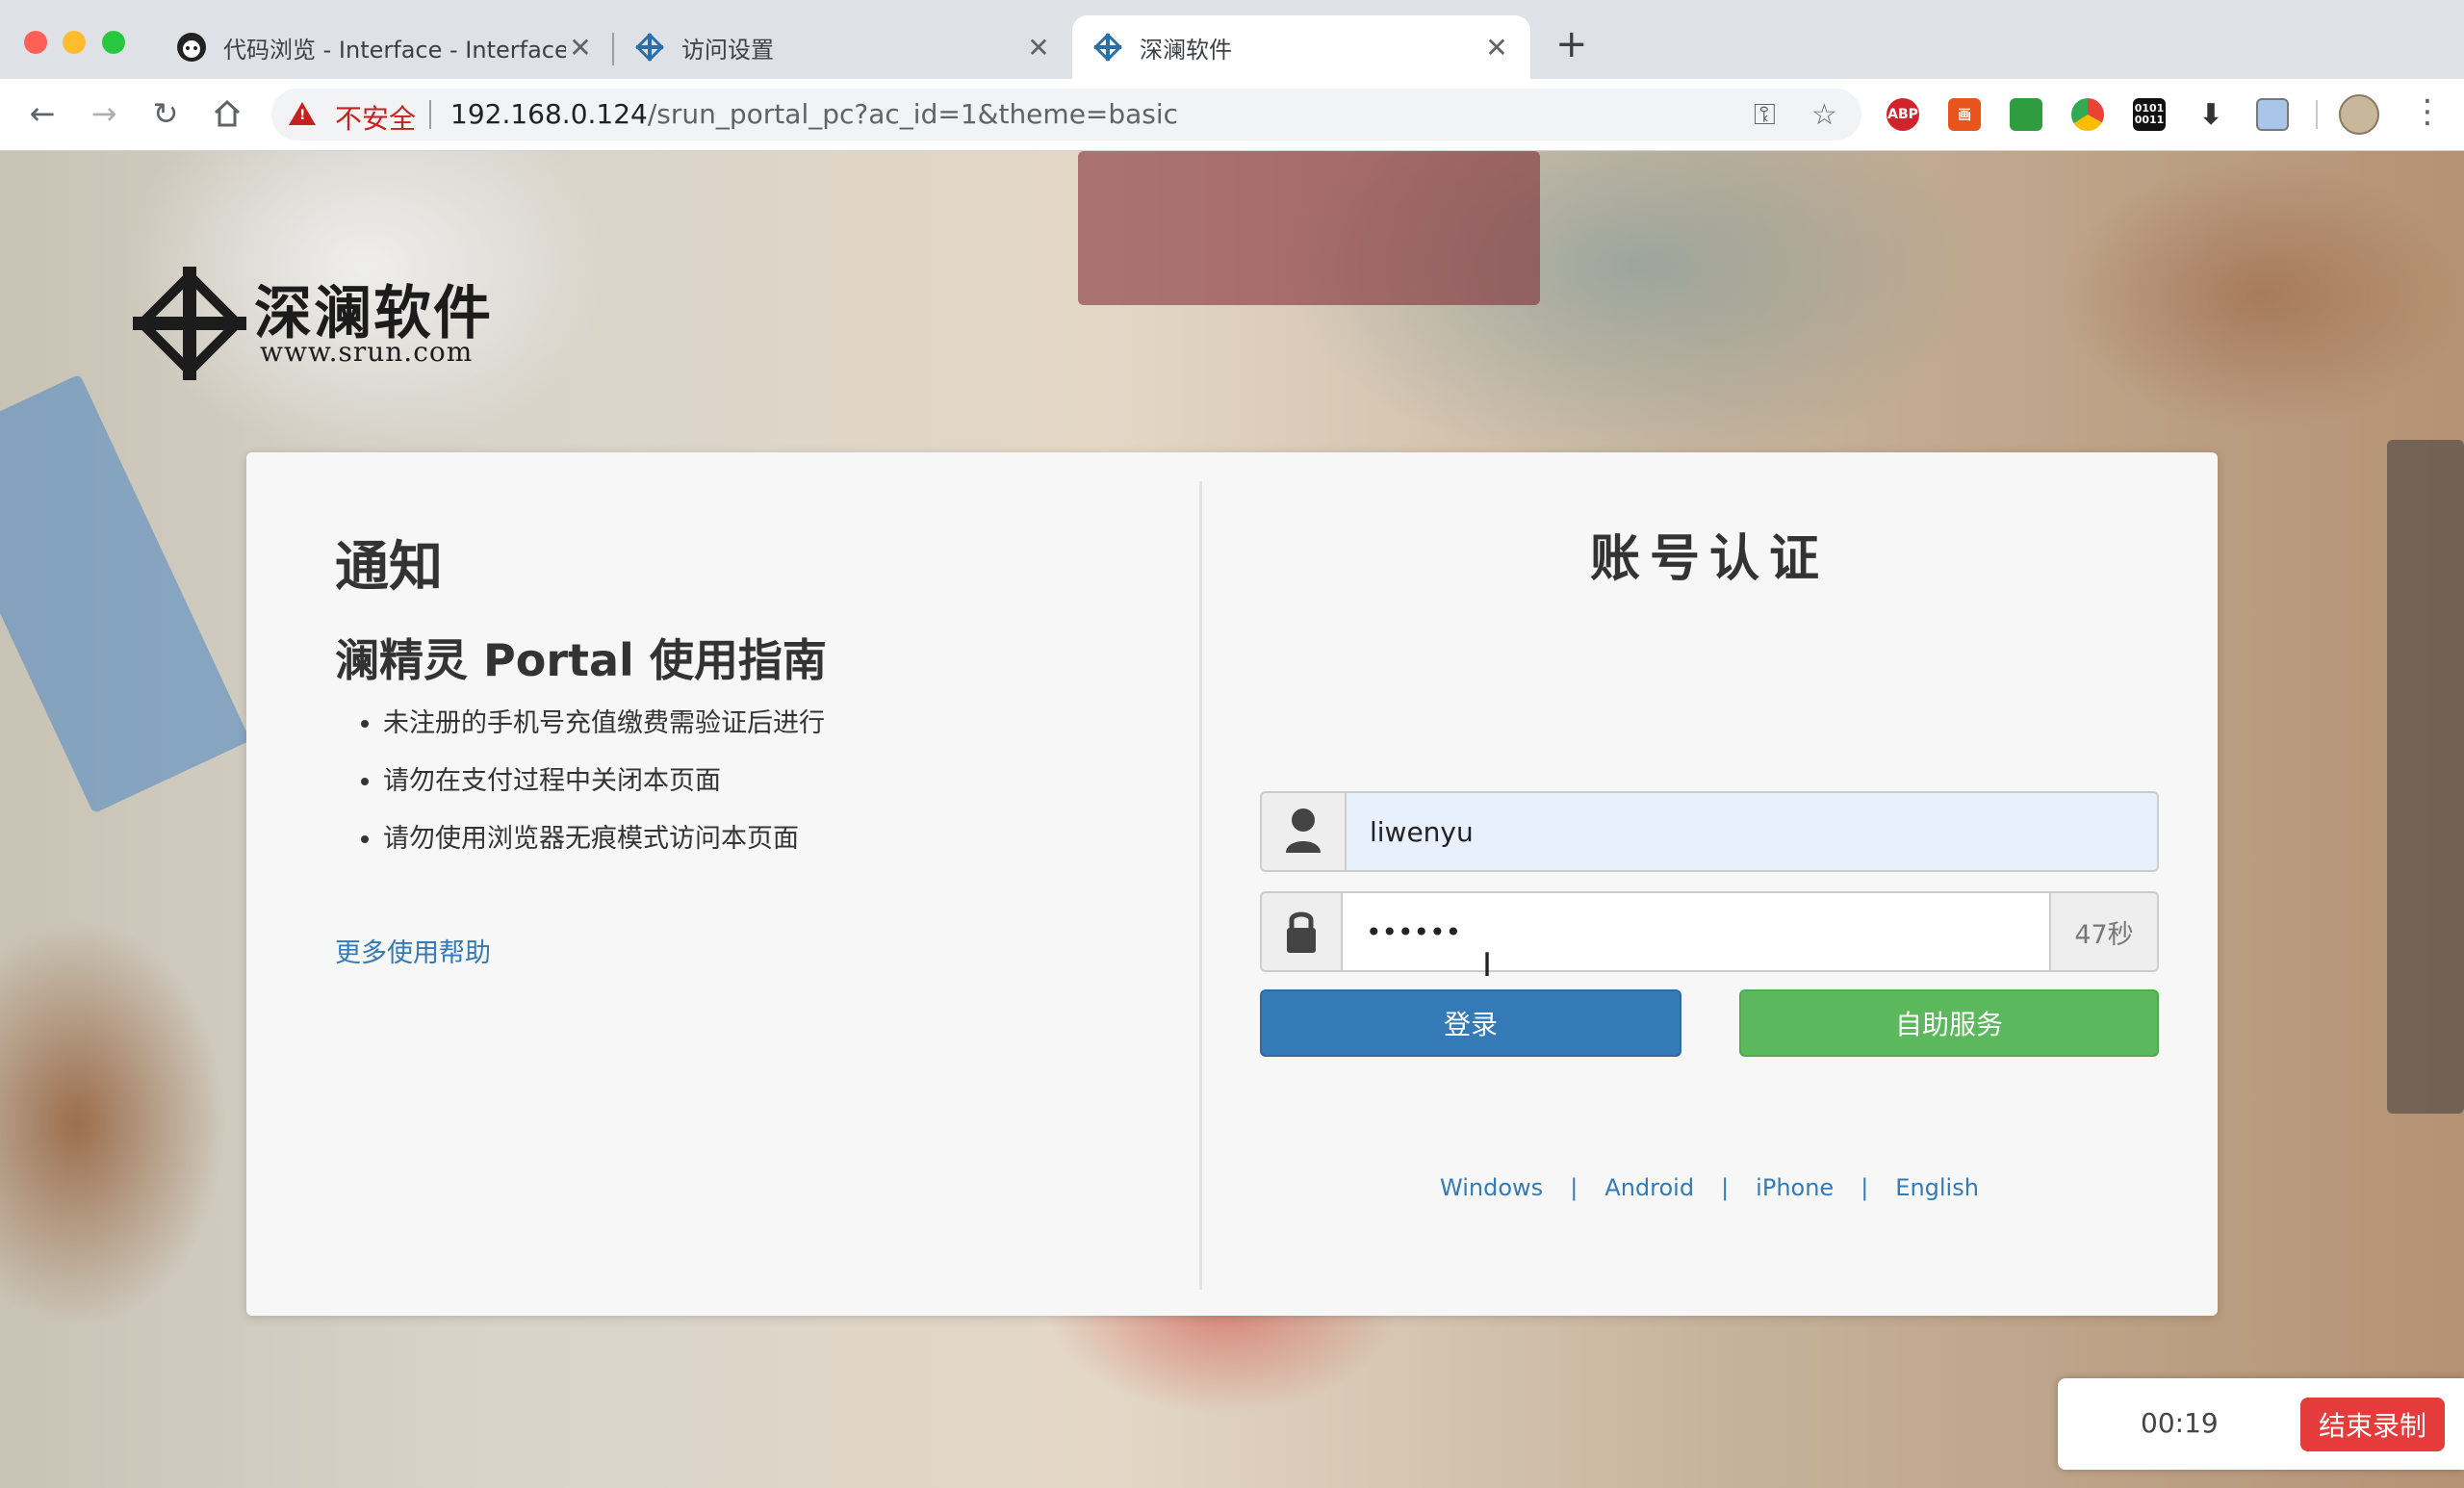  Describe the element at coordinates (302, 116) in the screenshot. I see `warning-mark: !` at that location.